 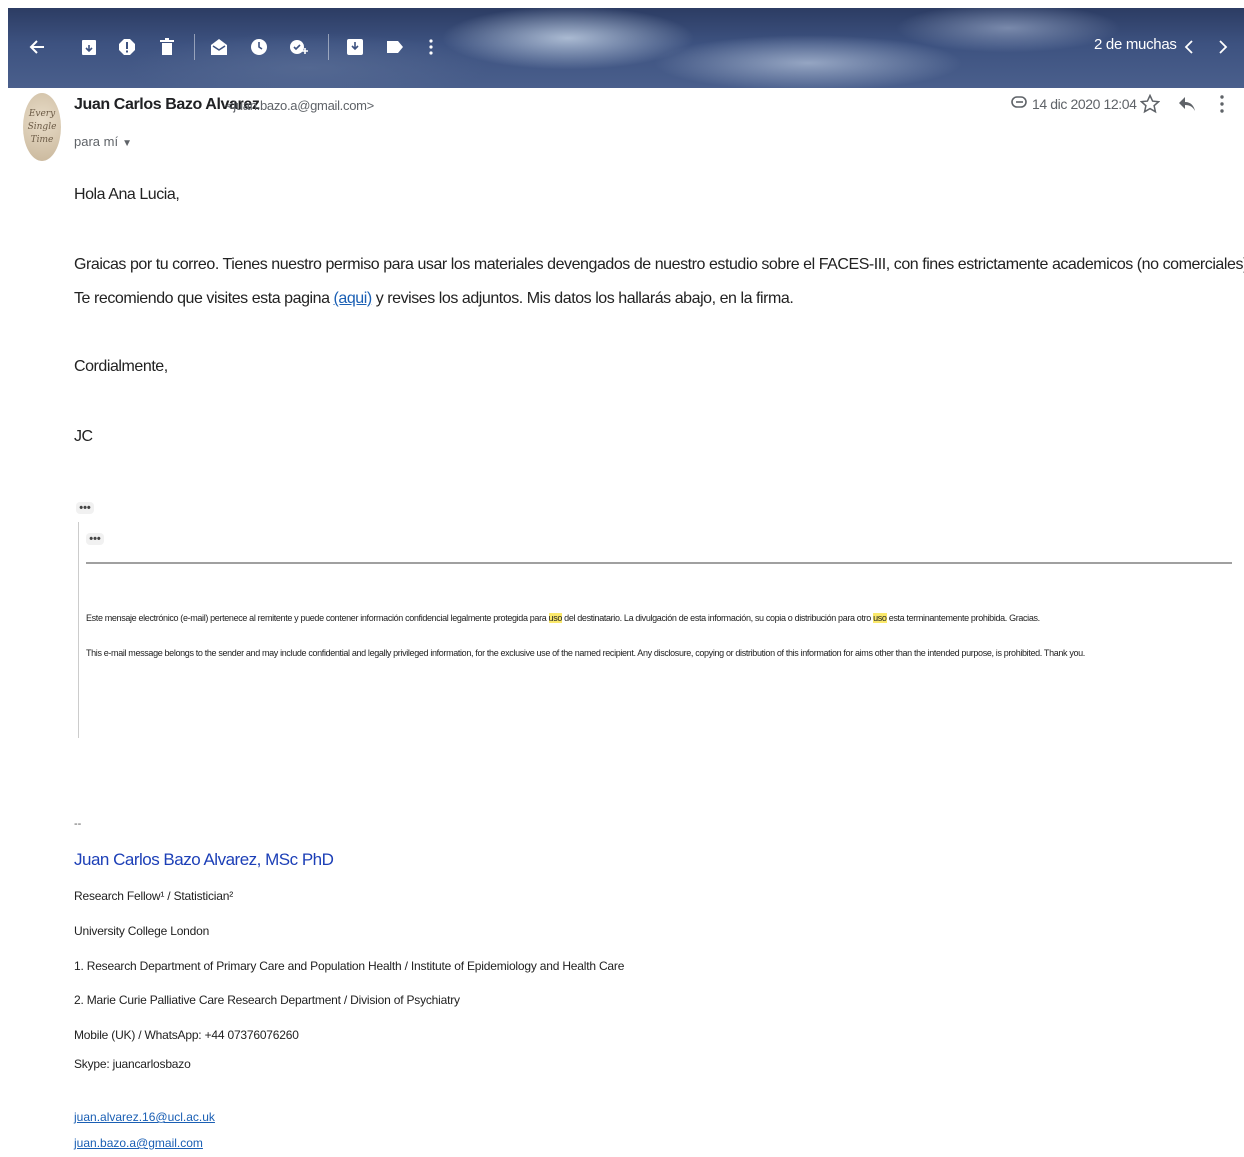 What do you see at coordinates (1223, 47) in the screenshot?
I see `next-icon` at bounding box center [1223, 47].